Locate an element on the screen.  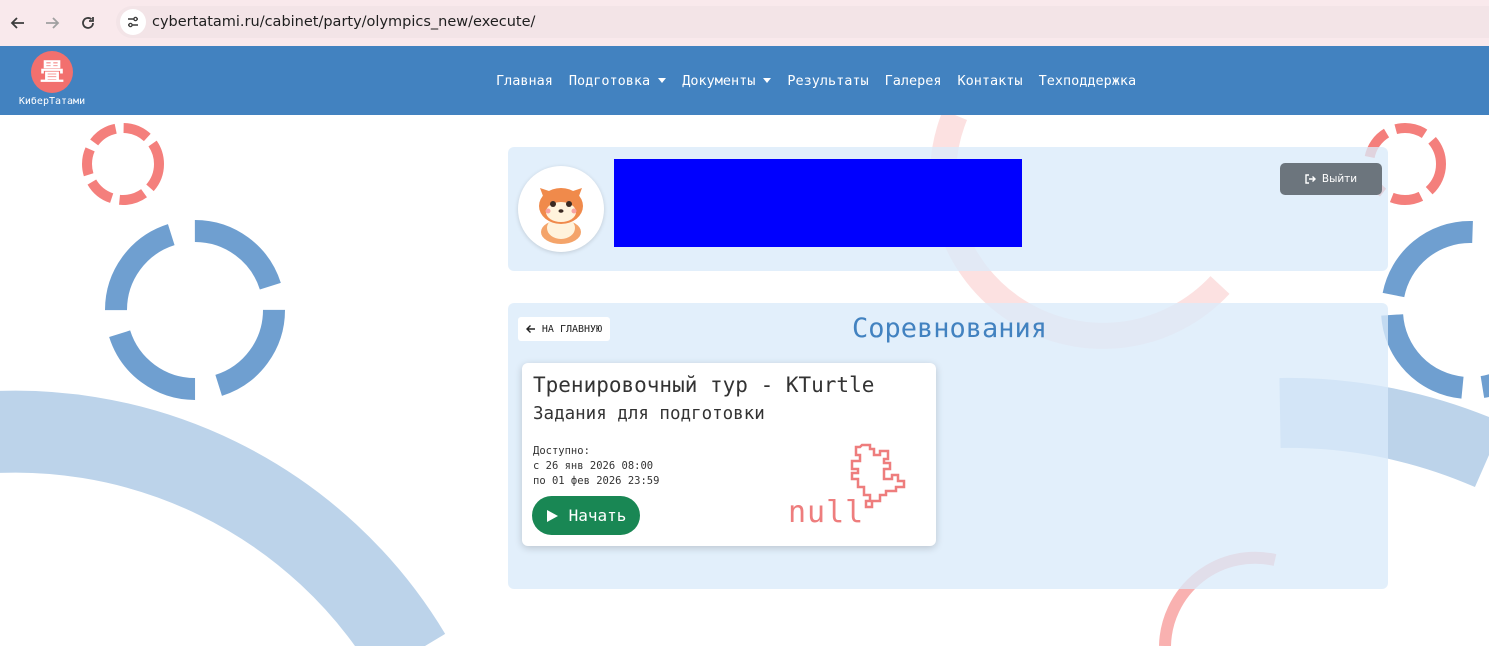
logout-button: Выйти is located at coordinates (1331, 179).